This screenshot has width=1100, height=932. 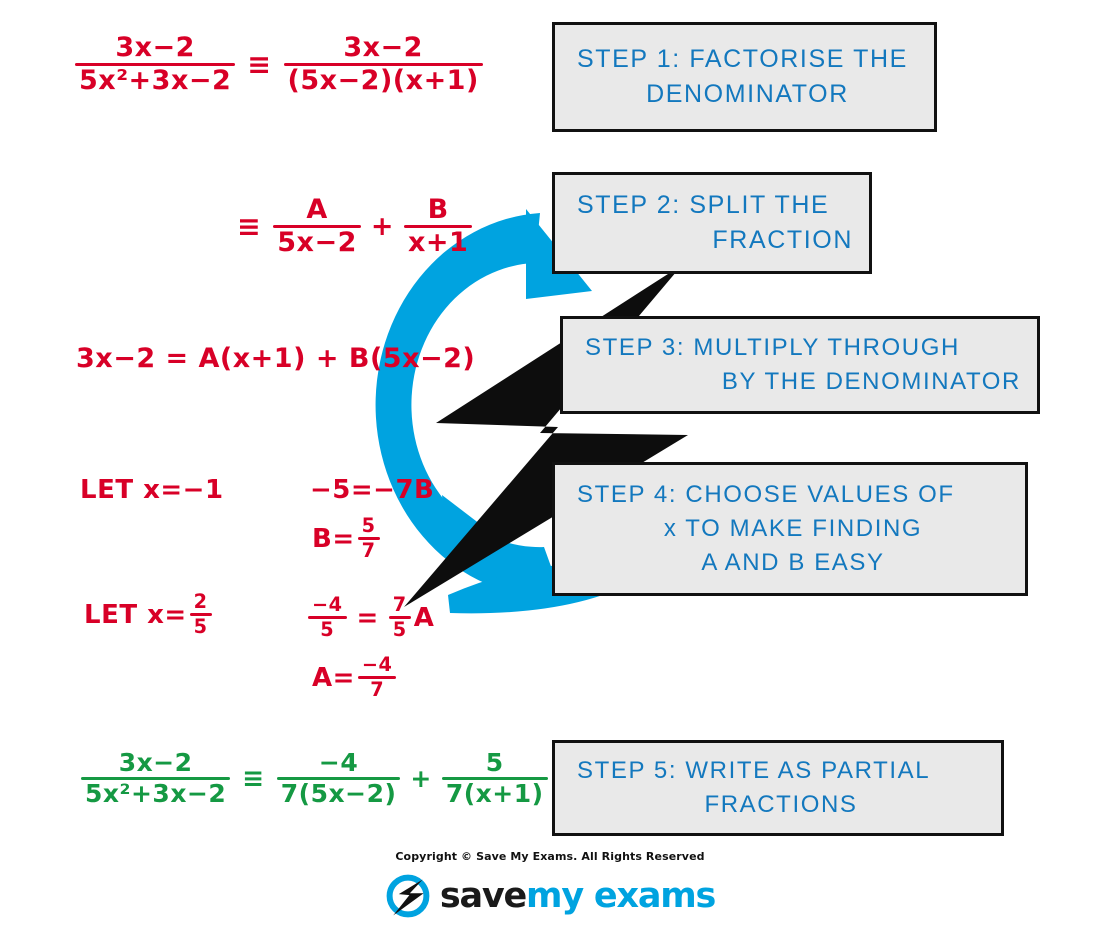 What do you see at coordinates (327, 604) in the screenshot?
I see `result-lhs-numerator: −4` at bounding box center [327, 604].